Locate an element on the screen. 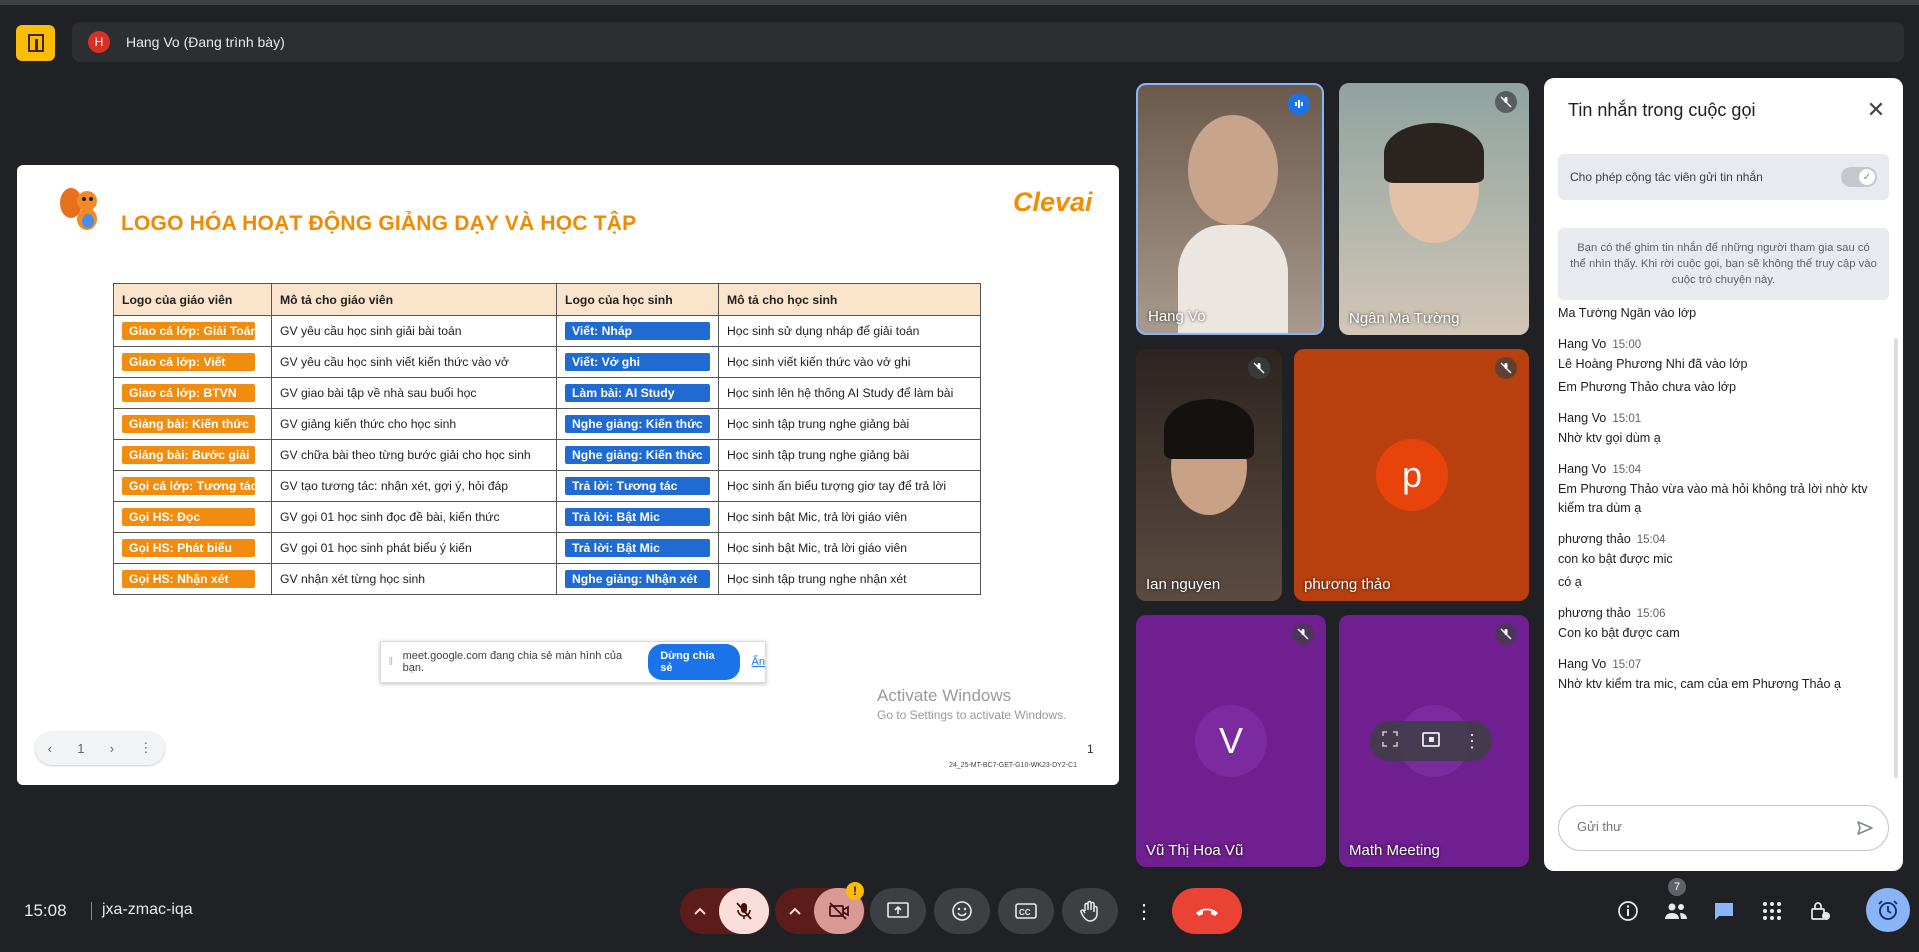 The height and width of the screenshot is (952, 1919). student-logo-tag: Nghe giảng: Kiến thức is located at coordinates (637, 455).